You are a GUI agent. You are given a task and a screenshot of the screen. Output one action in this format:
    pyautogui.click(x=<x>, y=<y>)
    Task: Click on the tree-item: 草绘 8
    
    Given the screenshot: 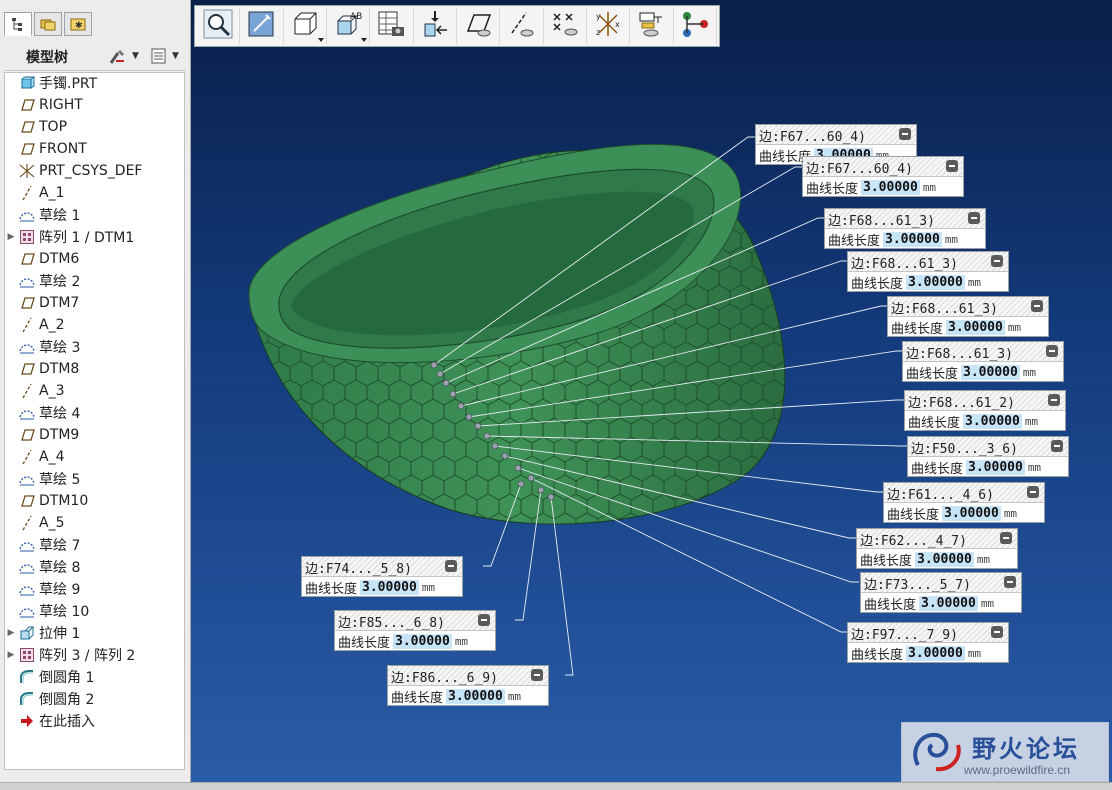 What is the action you would take?
    pyautogui.click(x=94, y=567)
    